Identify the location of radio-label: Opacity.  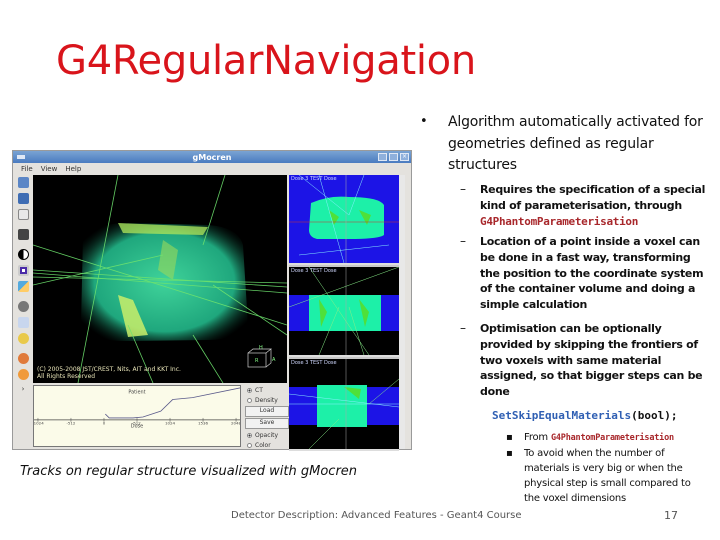
(267, 435).